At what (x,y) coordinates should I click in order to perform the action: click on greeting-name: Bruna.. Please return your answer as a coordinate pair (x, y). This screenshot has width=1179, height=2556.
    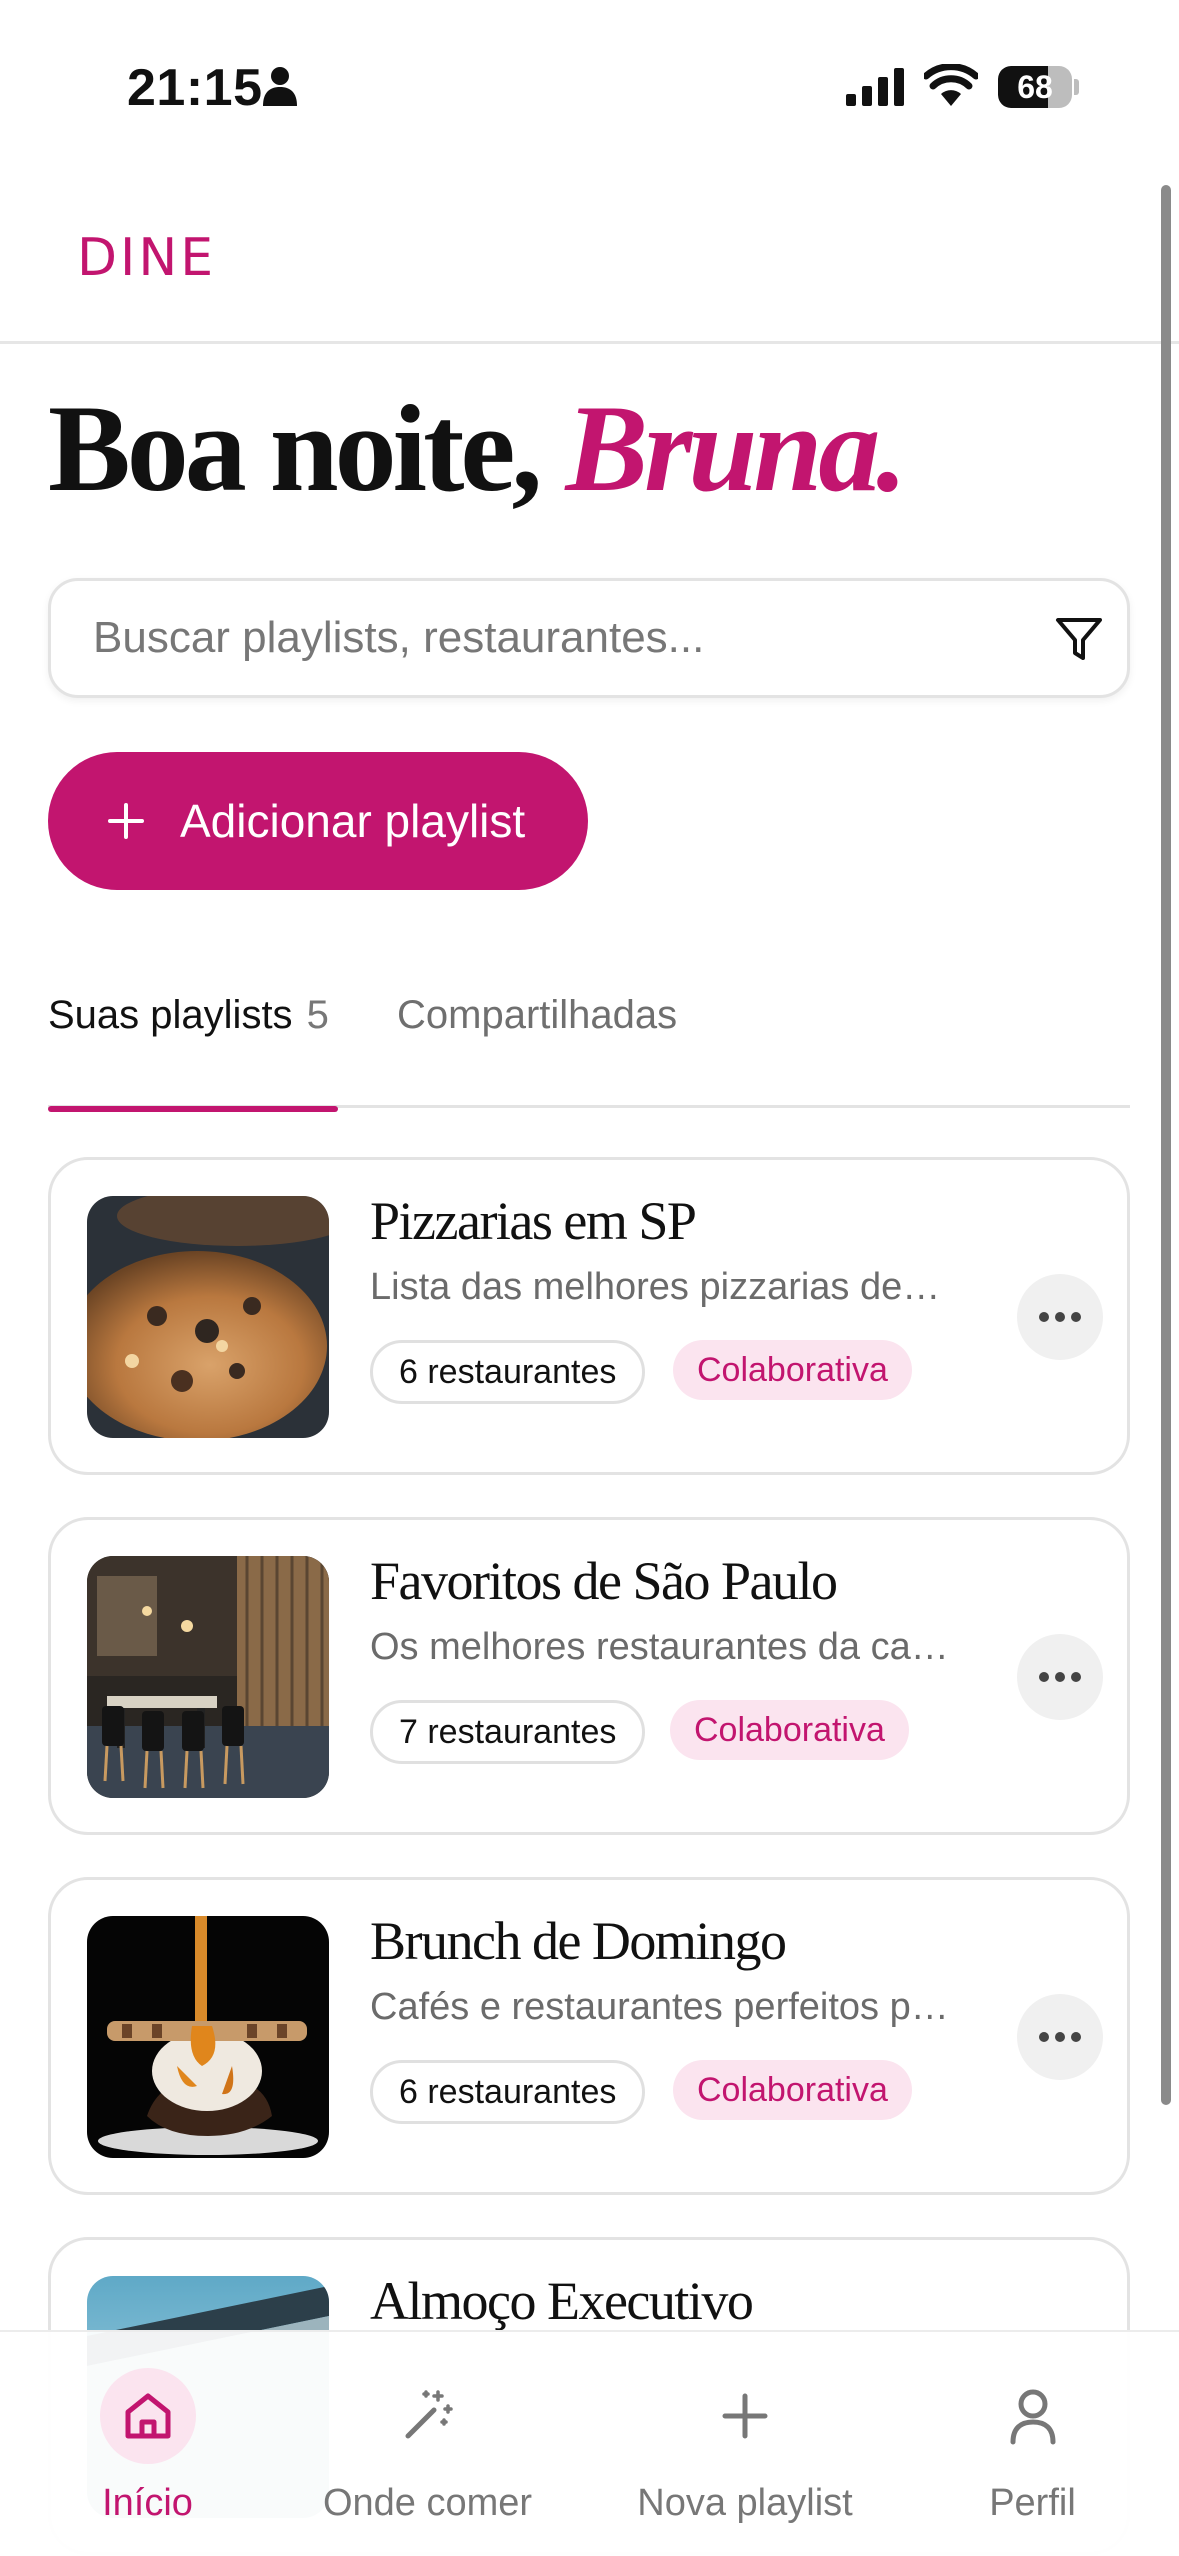
    Looking at the image, I should click on (736, 448).